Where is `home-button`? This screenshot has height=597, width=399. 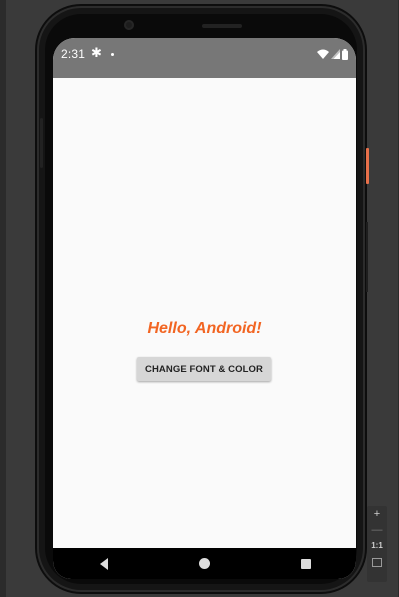
home-button is located at coordinates (204, 563).